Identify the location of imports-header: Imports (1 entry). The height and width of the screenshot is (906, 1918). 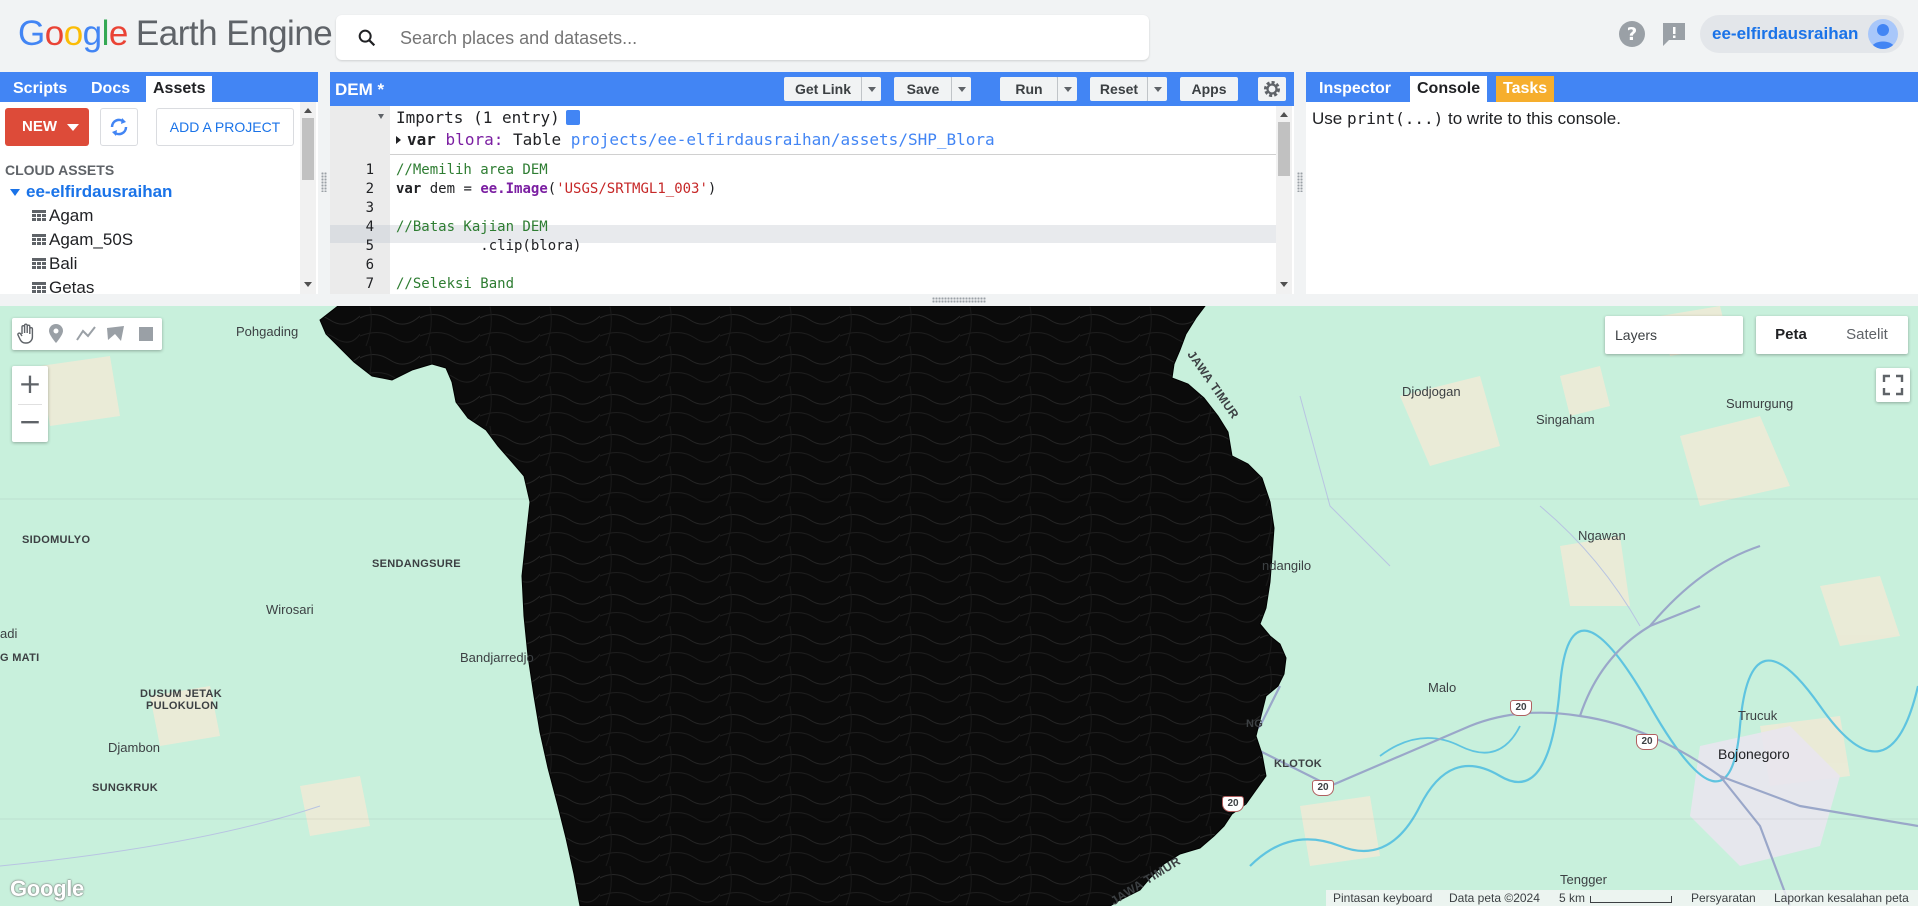
(488, 117).